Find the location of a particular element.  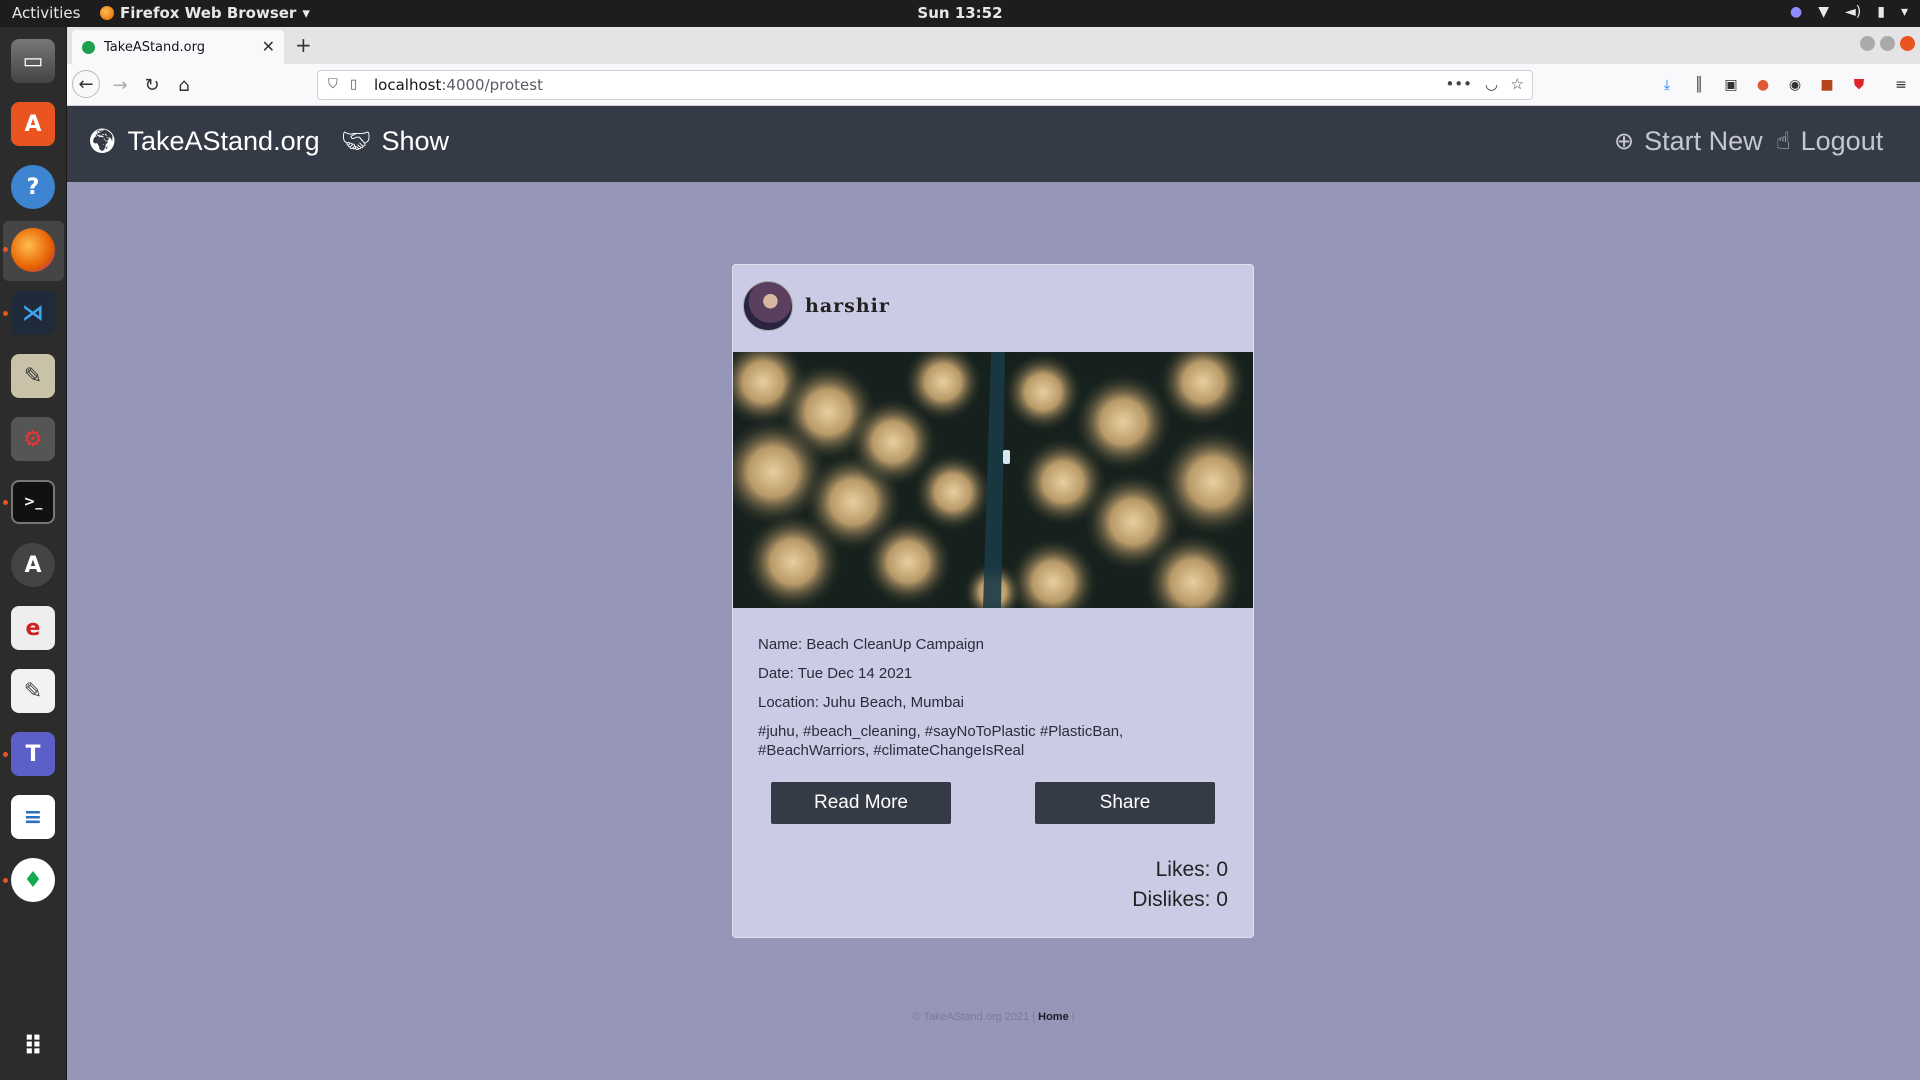

footer: © TakeAStand.org 2021 | Home | is located at coordinates (993, 1017).